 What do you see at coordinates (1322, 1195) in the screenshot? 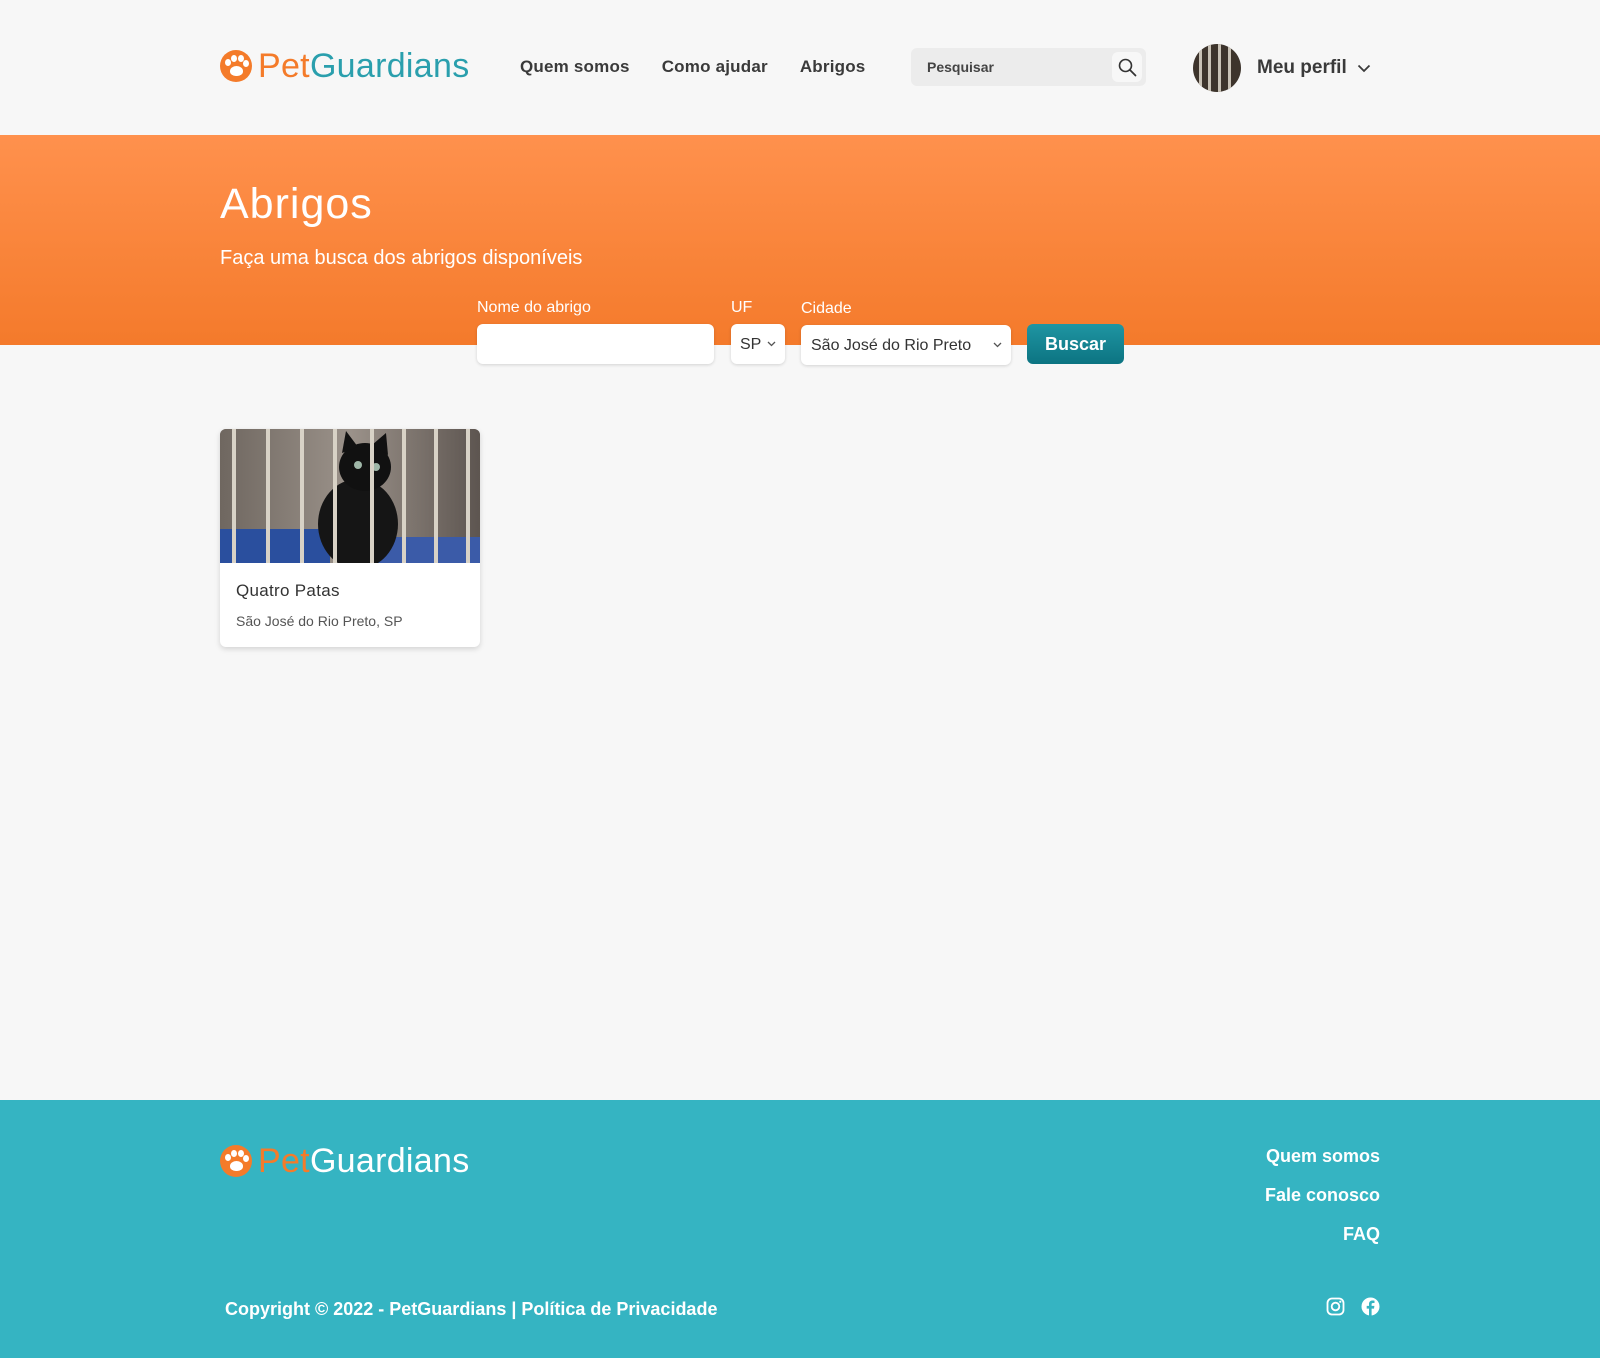
I see `footer-link-fale-conosco: Fale conosco` at bounding box center [1322, 1195].